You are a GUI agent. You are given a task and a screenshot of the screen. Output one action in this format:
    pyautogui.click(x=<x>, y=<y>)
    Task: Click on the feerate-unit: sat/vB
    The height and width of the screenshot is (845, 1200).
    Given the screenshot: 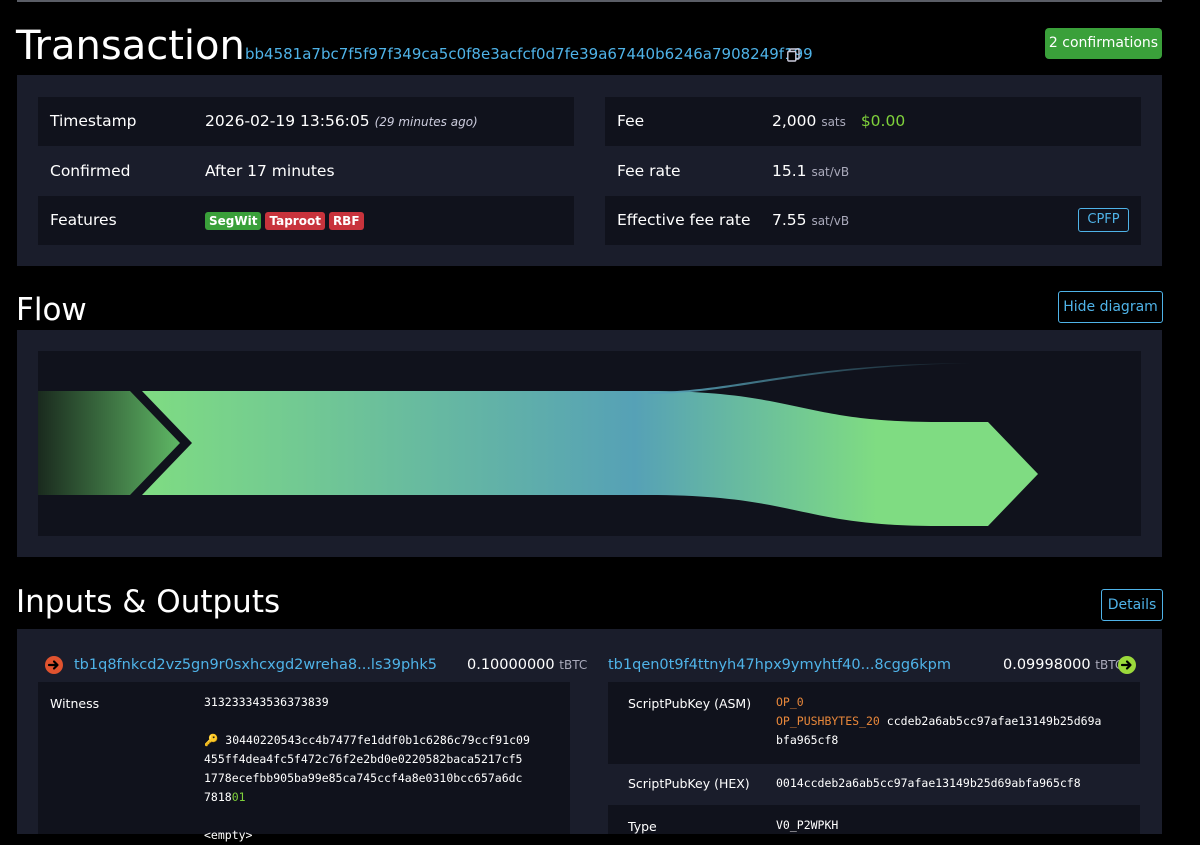 What is the action you would take?
    pyautogui.click(x=830, y=172)
    